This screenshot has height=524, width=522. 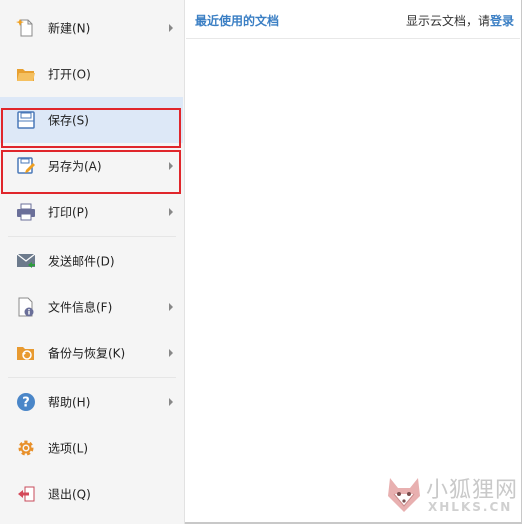 What do you see at coordinates (404, 495) in the screenshot?
I see `fox-logo-icon` at bounding box center [404, 495].